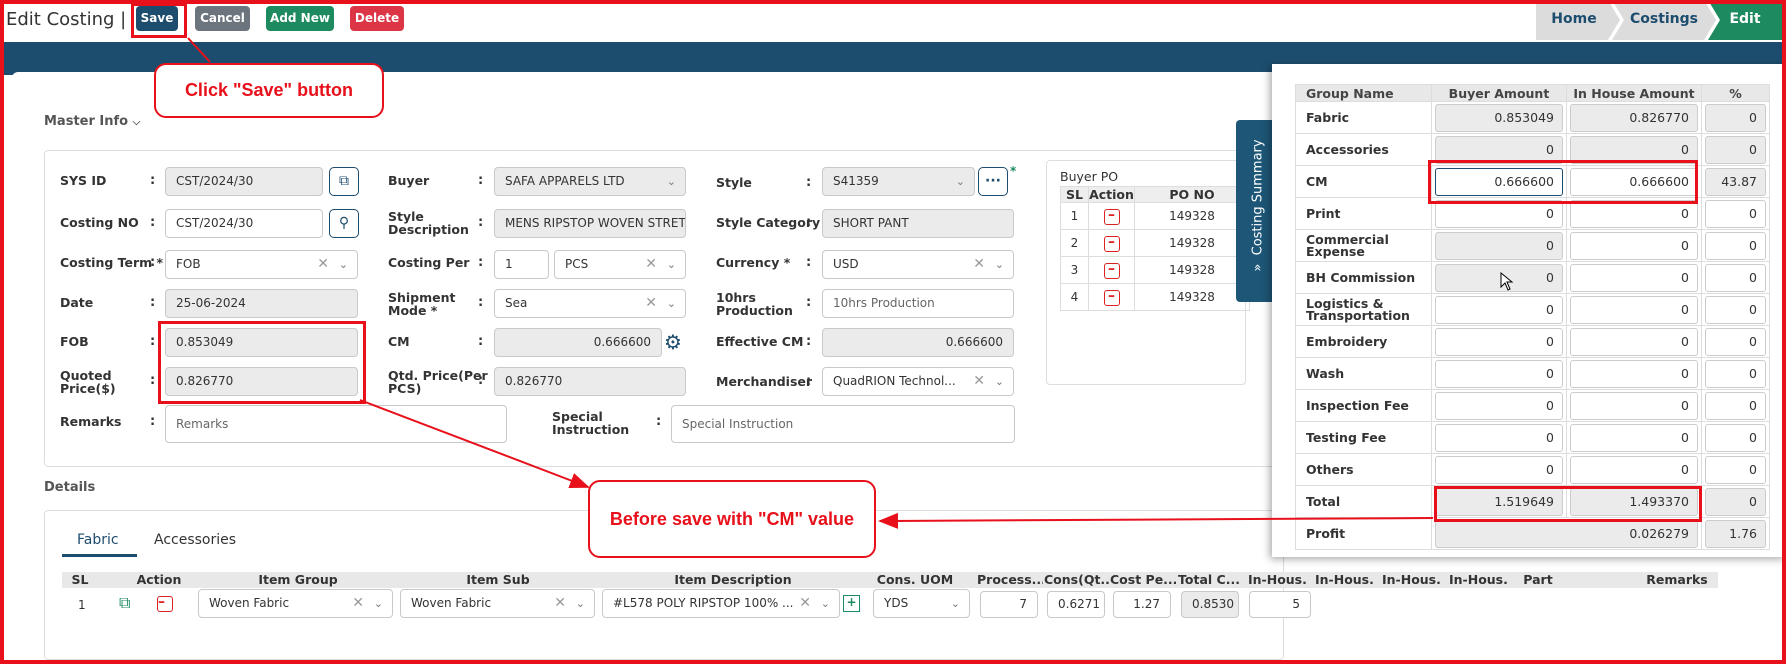  What do you see at coordinates (269, 90) in the screenshot?
I see `save-callout: Click "Save" button` at bounding box center [269, 90].